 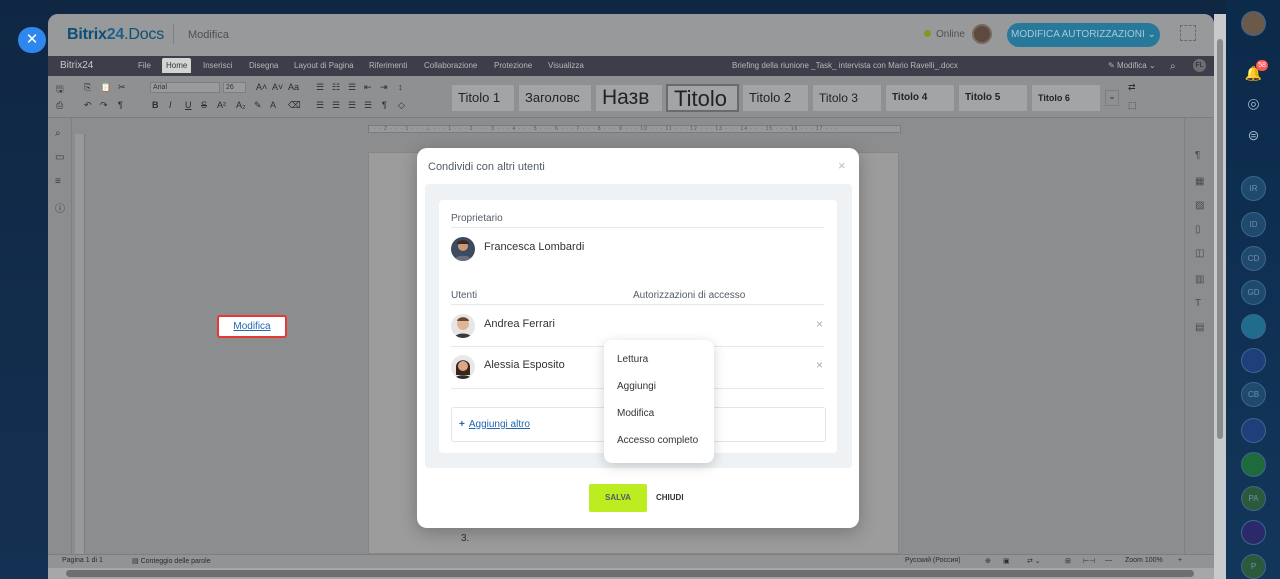 I want to click on contact-avatar-ir: IR, so click(x=1253, y=188).